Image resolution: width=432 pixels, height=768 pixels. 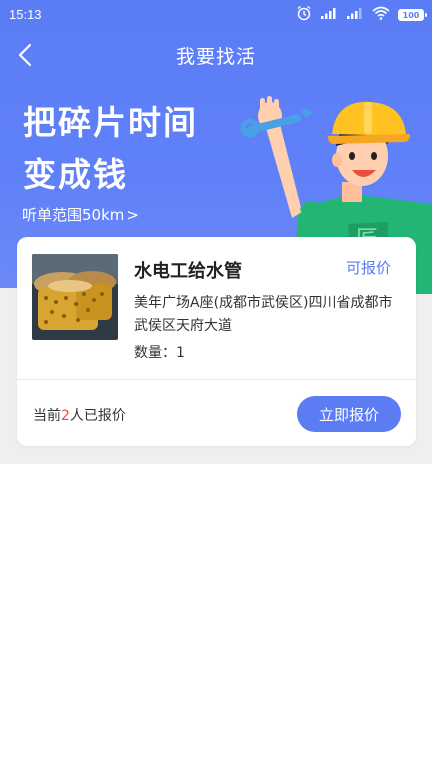 What do you see at coordinates (132, 214) in the screenshot?
I see `chevron-right-icon: >` at bounding box center [132, 214].